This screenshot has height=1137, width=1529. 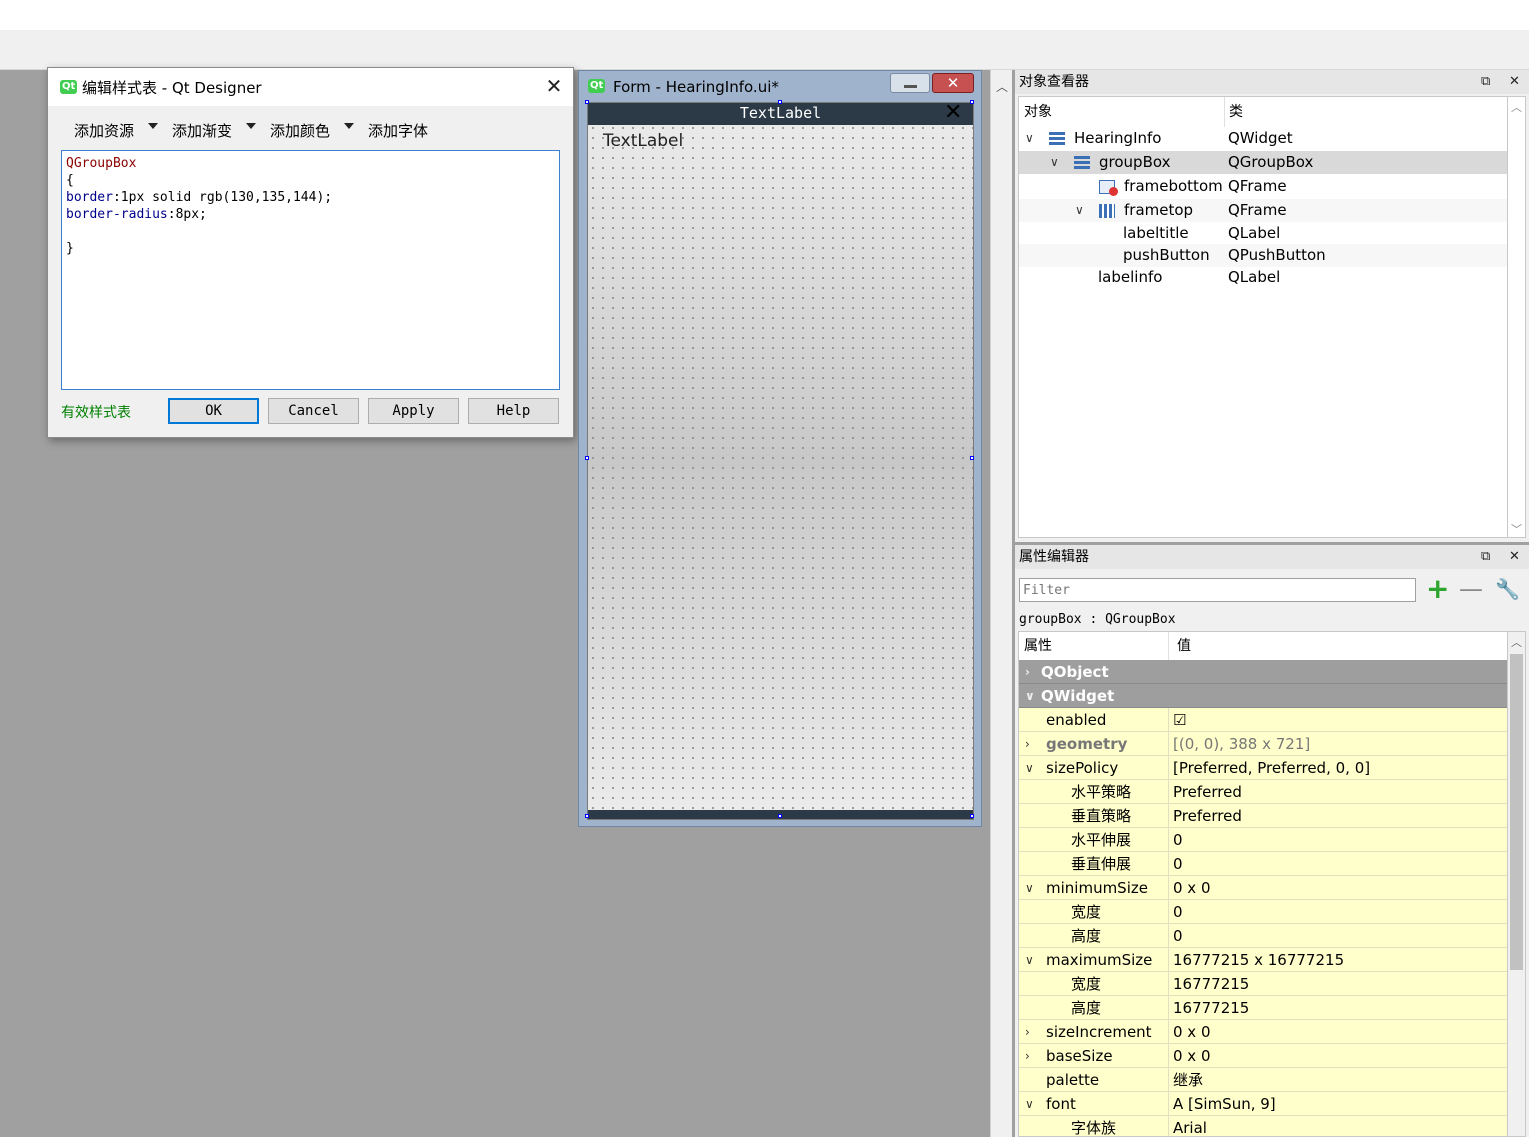 What do you see at coordinates (213, 411) in the screenshot?
I see `ok-button: OK` at bounding box center [213, 411].